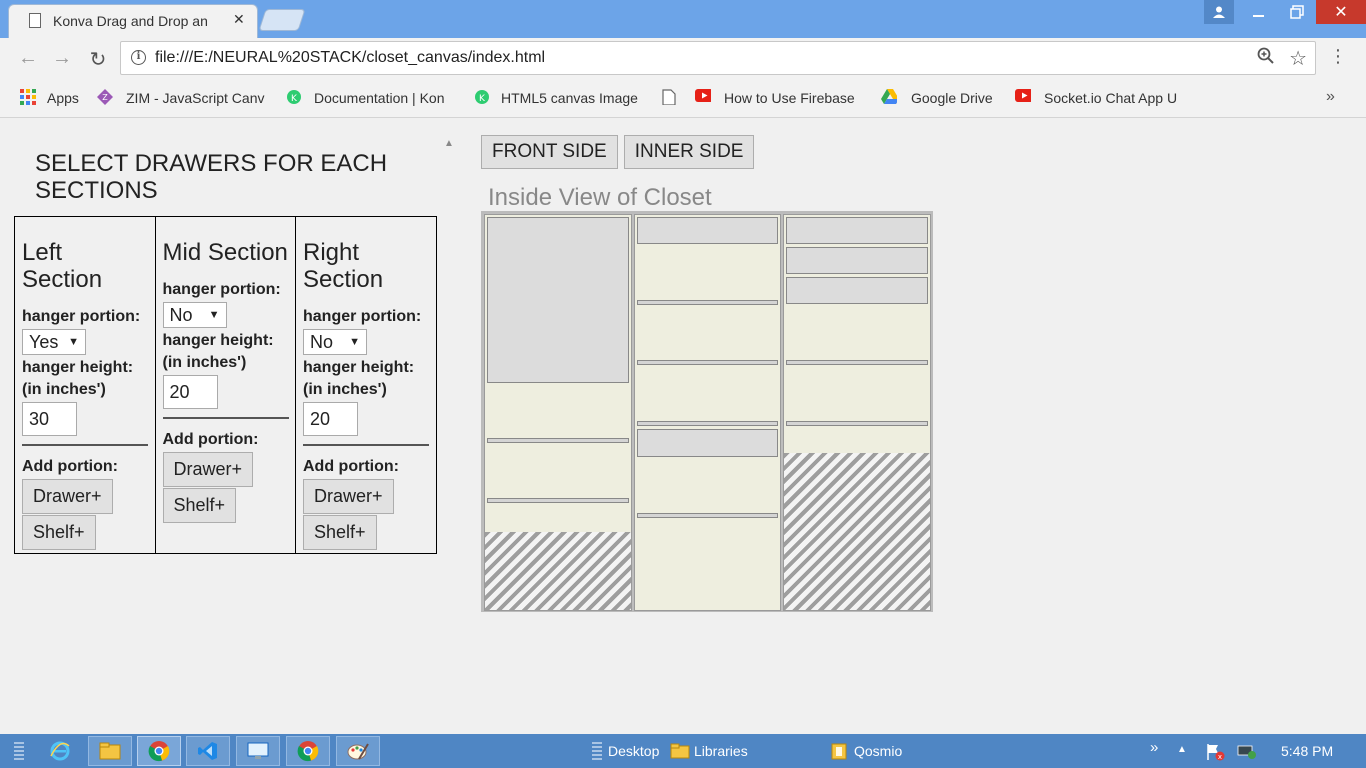 The height and width of the screenshot is (768, 1366). I want to click on bookmark-html5-canvas: HTML5 canvas Image, so click(572, 99).